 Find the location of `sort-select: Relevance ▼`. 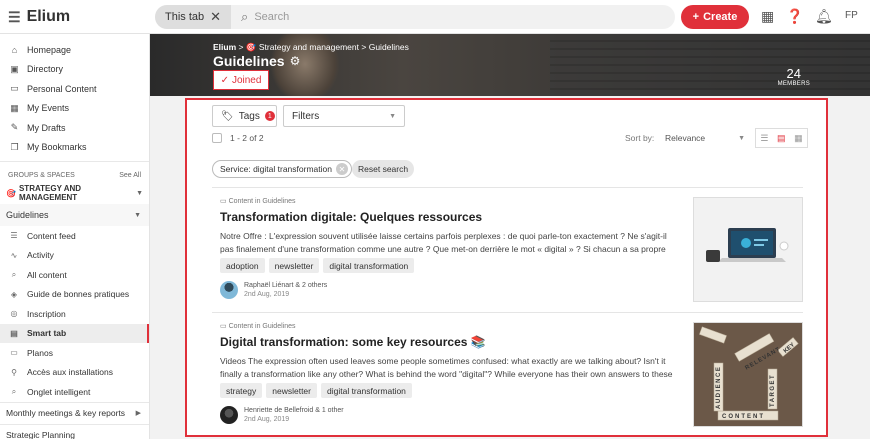

sort-select: Relevance ▼ is located at coordinates (705, 138).